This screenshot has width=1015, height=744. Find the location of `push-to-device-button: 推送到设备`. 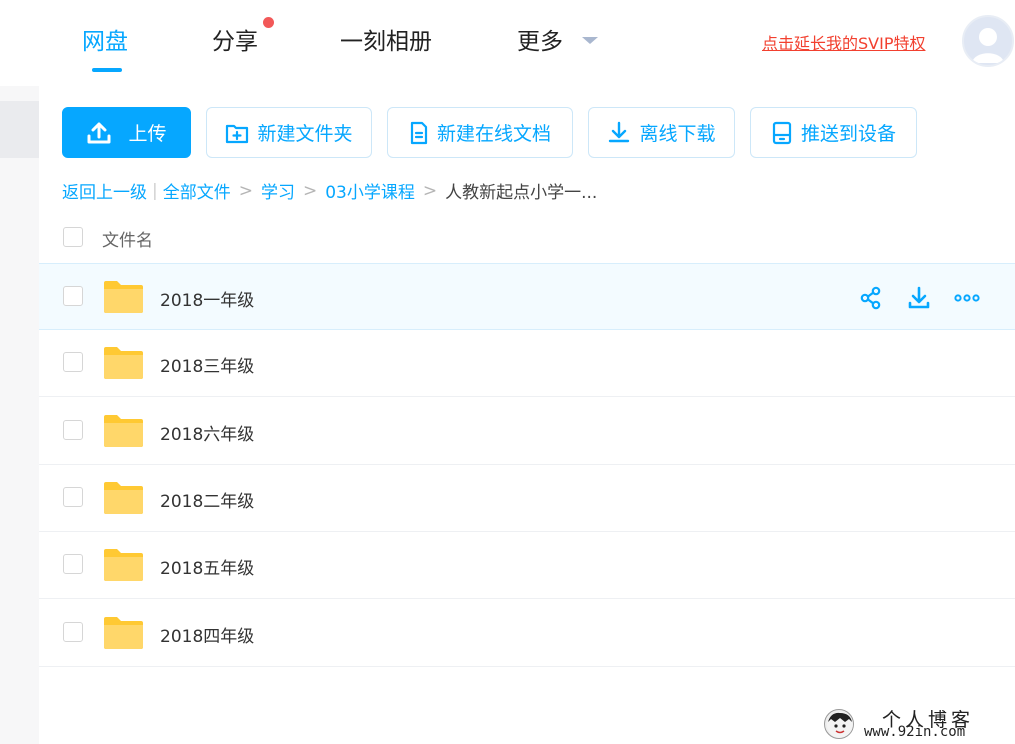

push-to-device-button: 推送到设备 is located at coordinates (833, 132).